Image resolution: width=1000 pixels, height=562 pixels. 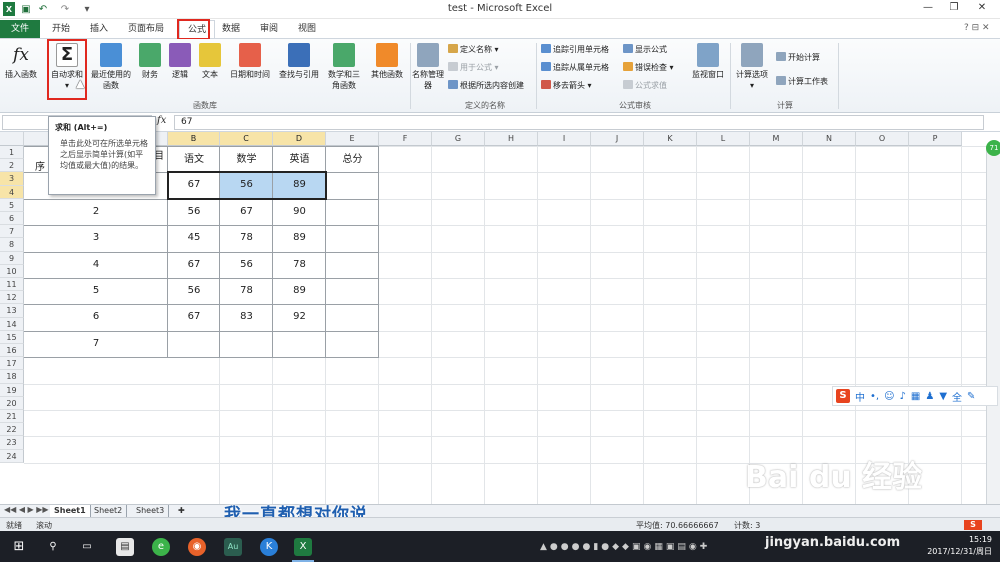 I want to click on row-header-15: 15, so click(x=12, y=337).